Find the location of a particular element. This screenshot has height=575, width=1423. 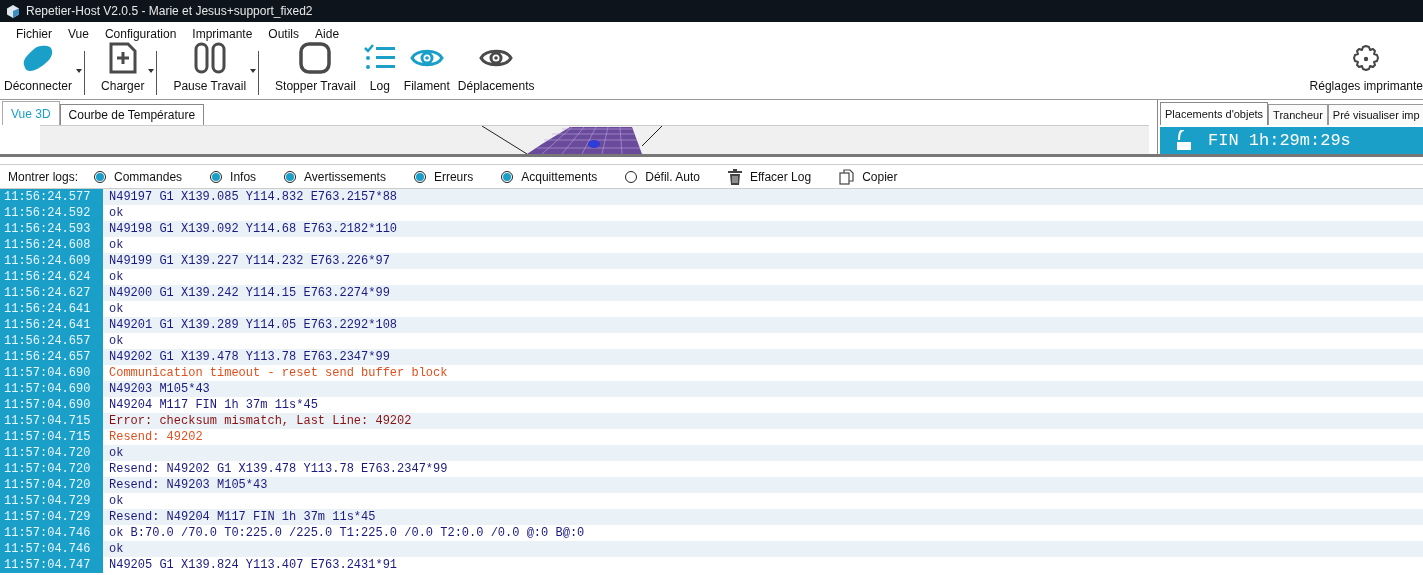

log-timestamp: 11:56:24.627 is located at coordinates (51, 293).